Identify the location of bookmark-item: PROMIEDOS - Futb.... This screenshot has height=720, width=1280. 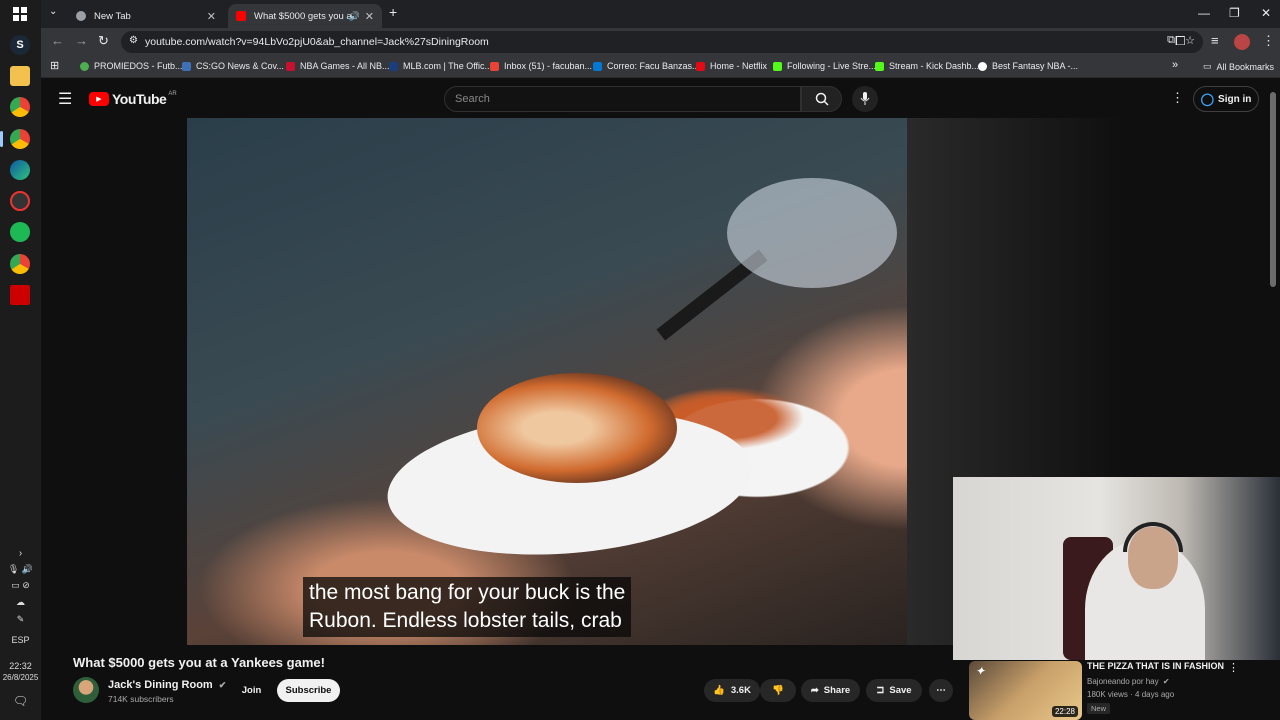
(131, 66).